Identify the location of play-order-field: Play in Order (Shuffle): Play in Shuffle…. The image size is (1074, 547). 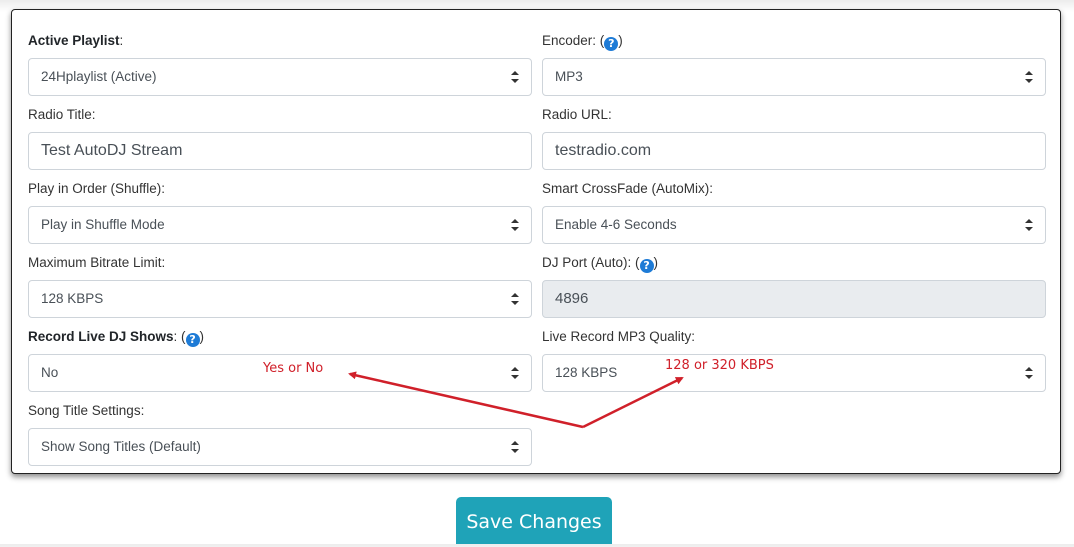
(280, 211).